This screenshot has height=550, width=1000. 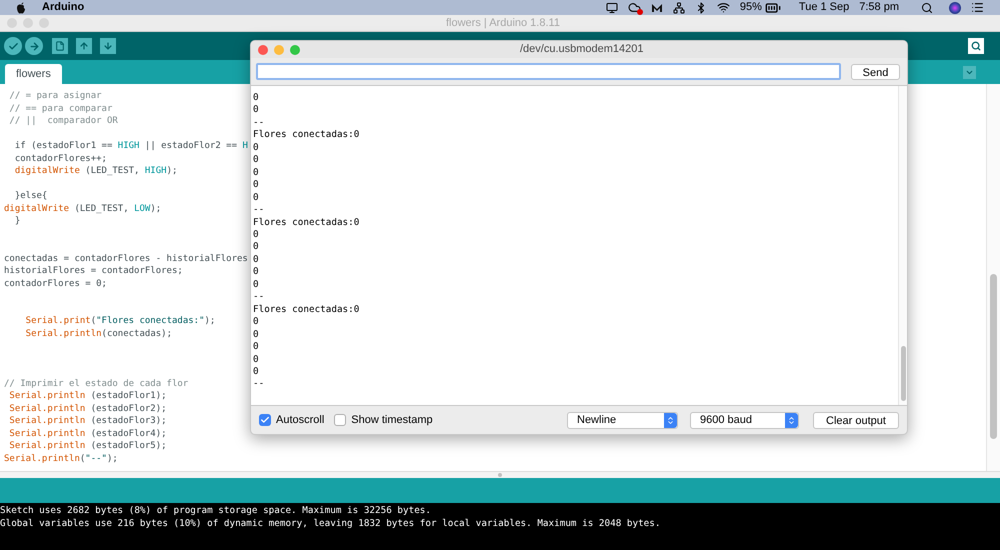 I want to click on code-line: Serial.println (estadoFlor5);, so click(x=87, y=446).